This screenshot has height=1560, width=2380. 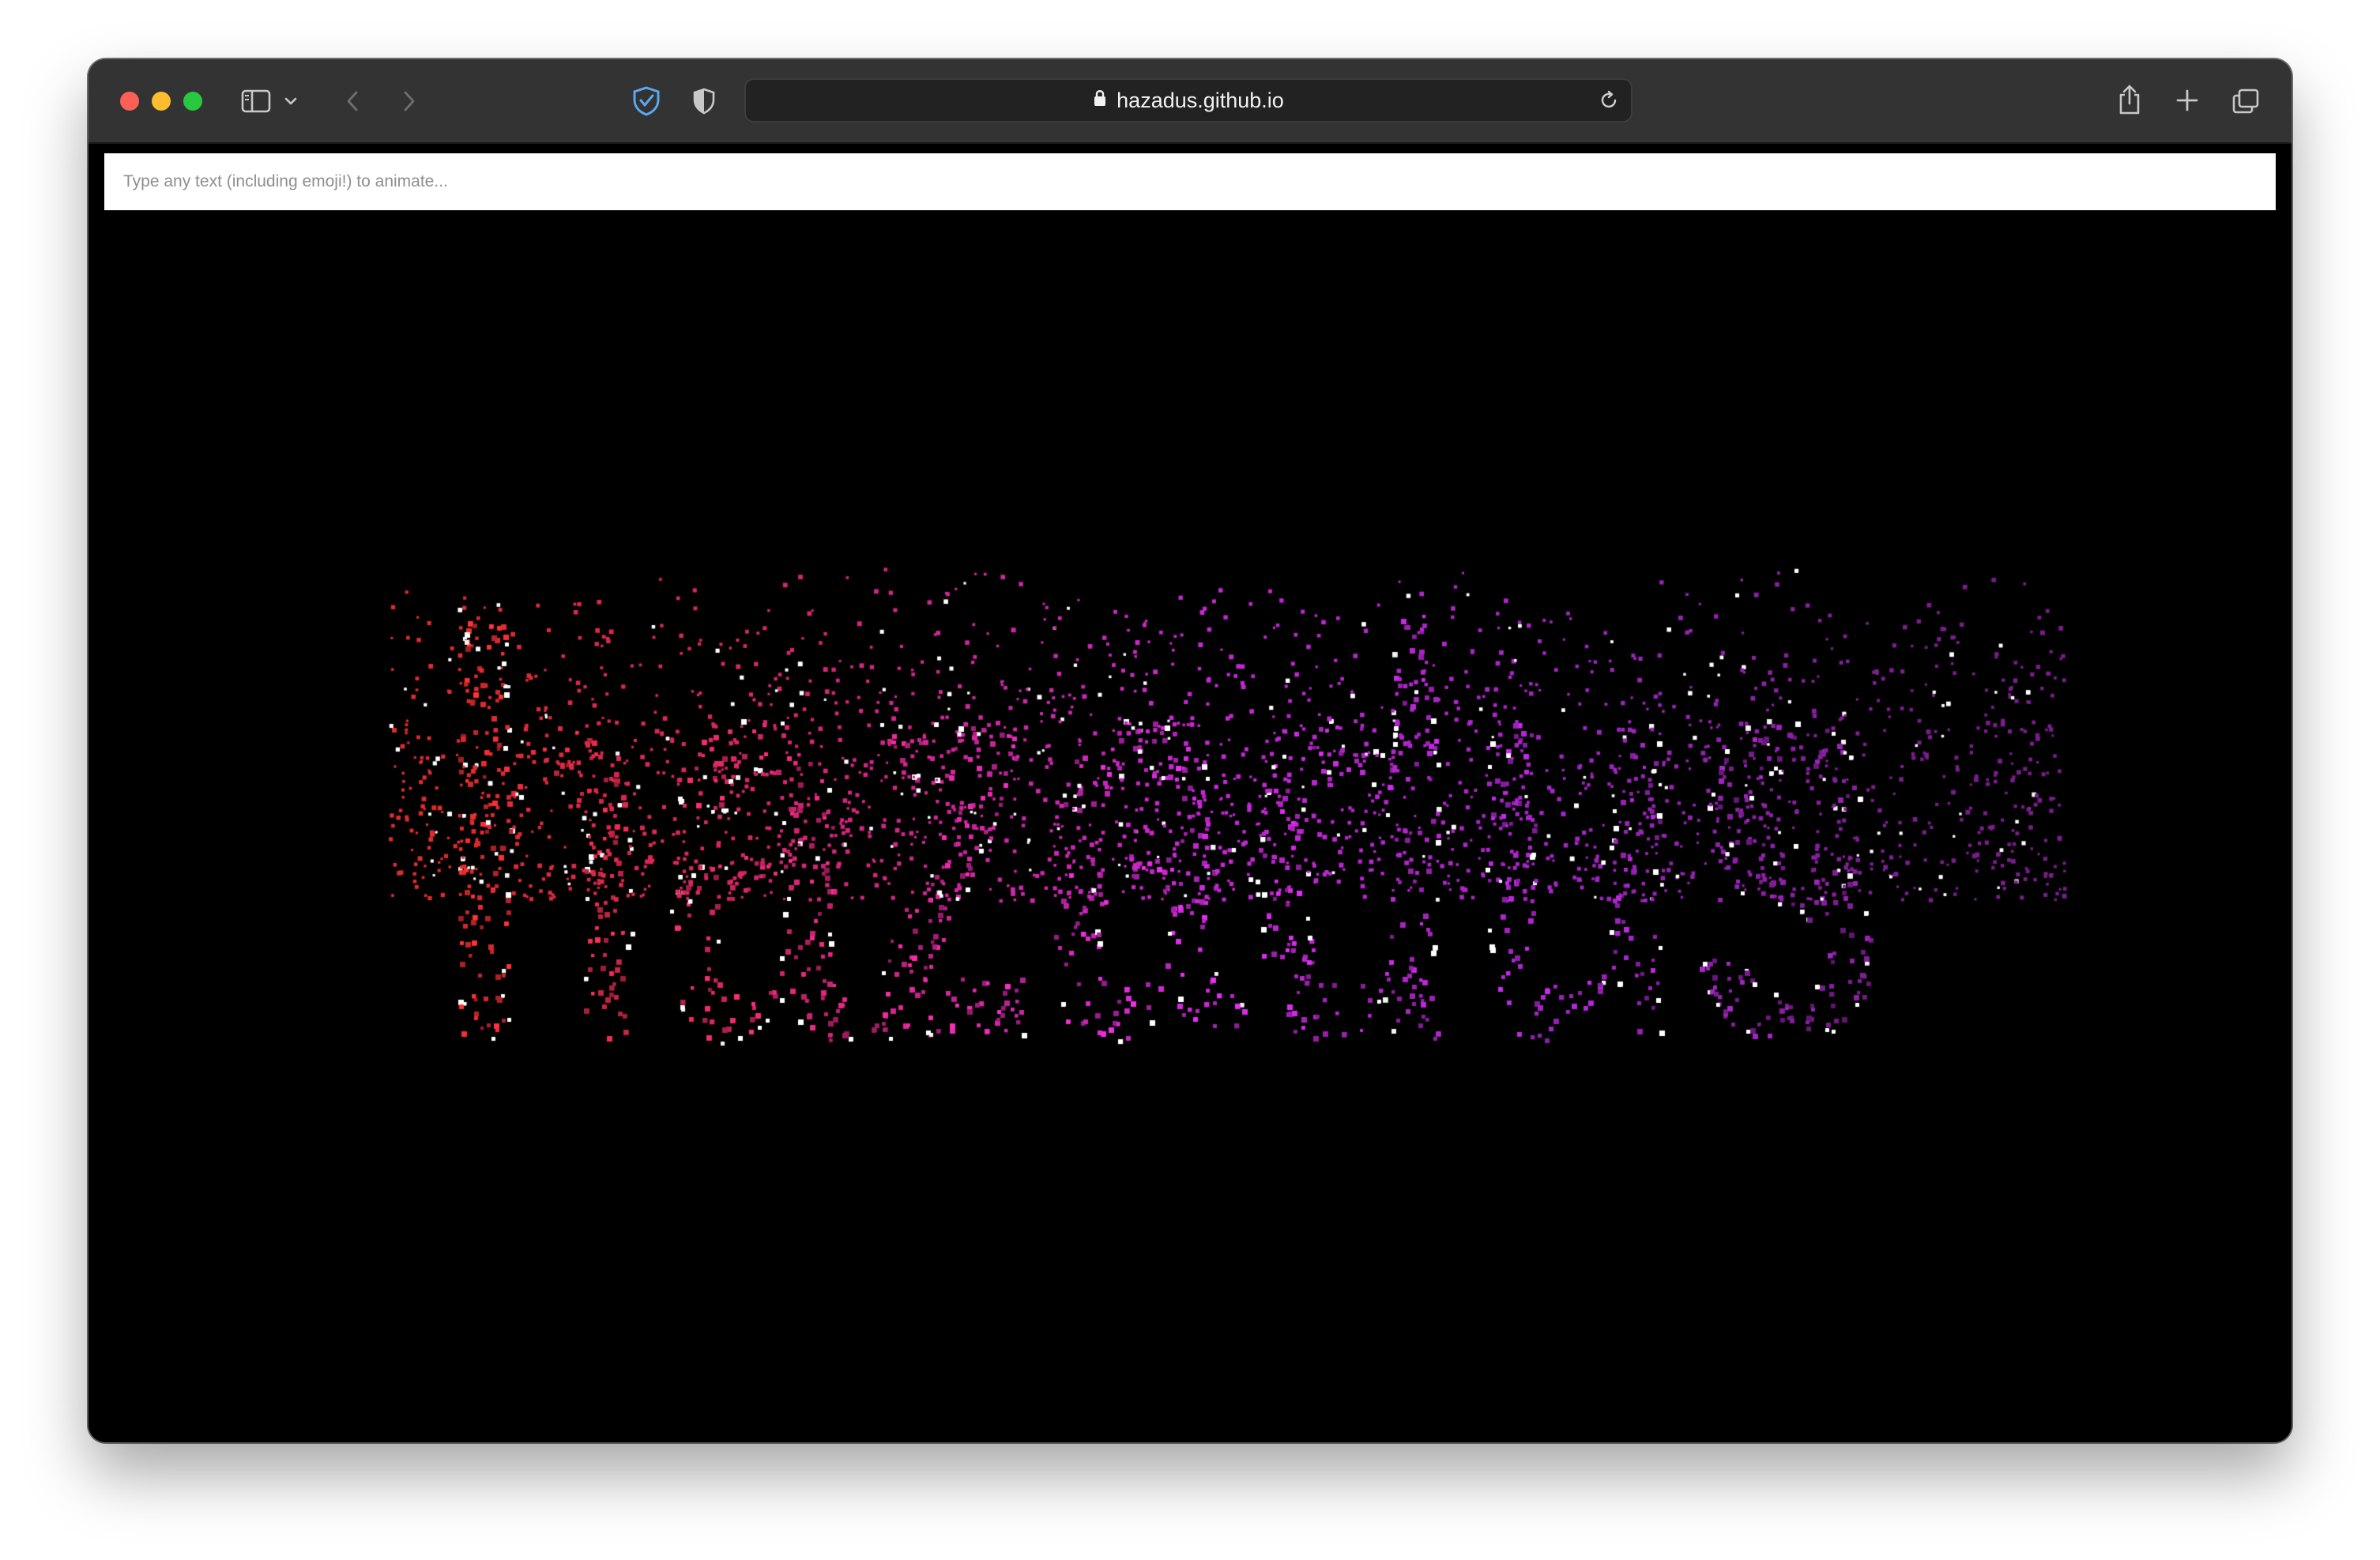 I want to click on chevron-down-icon, so click(x=291, y=101).